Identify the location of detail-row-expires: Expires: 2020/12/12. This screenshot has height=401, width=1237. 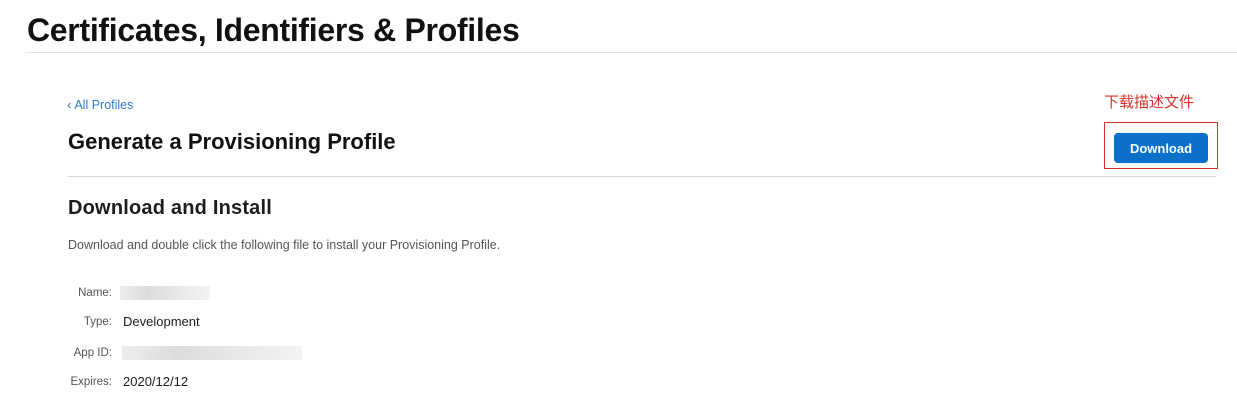
(200, 382).